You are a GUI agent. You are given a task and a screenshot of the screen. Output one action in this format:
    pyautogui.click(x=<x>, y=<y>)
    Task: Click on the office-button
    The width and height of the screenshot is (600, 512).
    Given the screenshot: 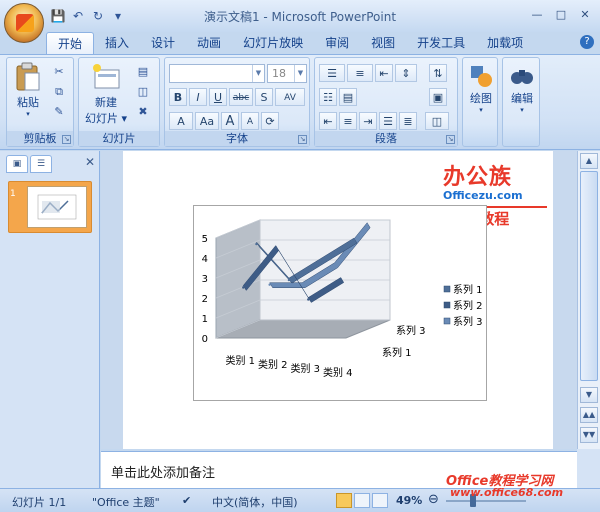 What is the action you would take?
    pyautogui.click(x=24, y=23)
    